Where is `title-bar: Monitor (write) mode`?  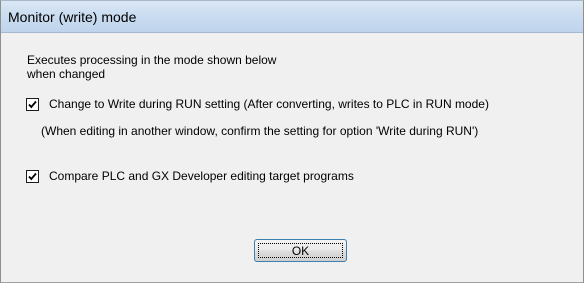 title-bar: Monitor (write) mode is located at coordinates (292, 17).